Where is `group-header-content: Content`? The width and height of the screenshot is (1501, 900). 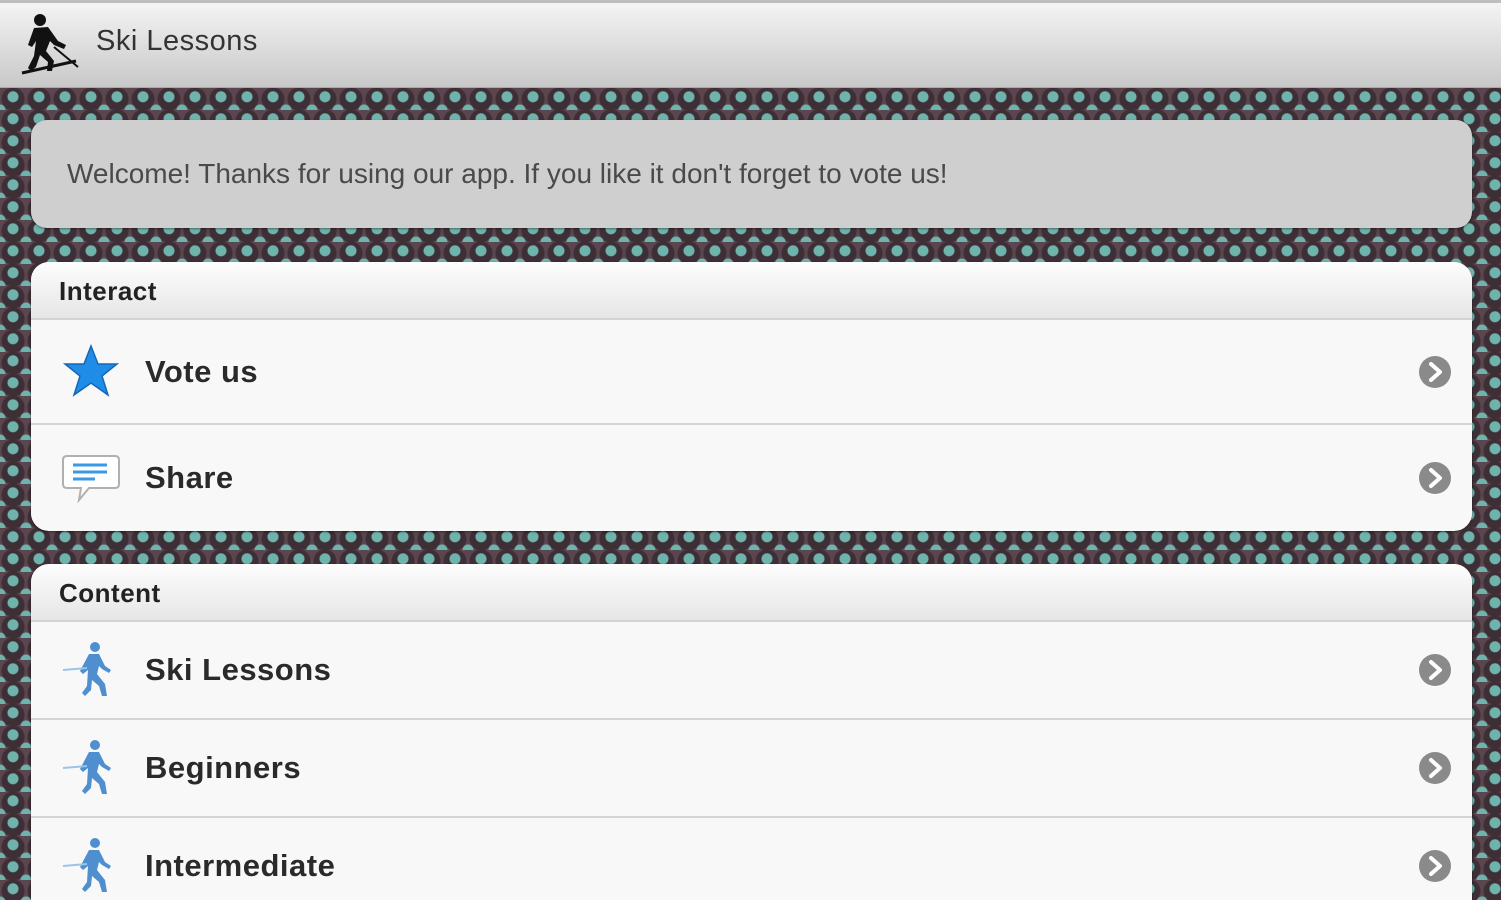 group-header-content: Content is located at coordinates (751, 593).